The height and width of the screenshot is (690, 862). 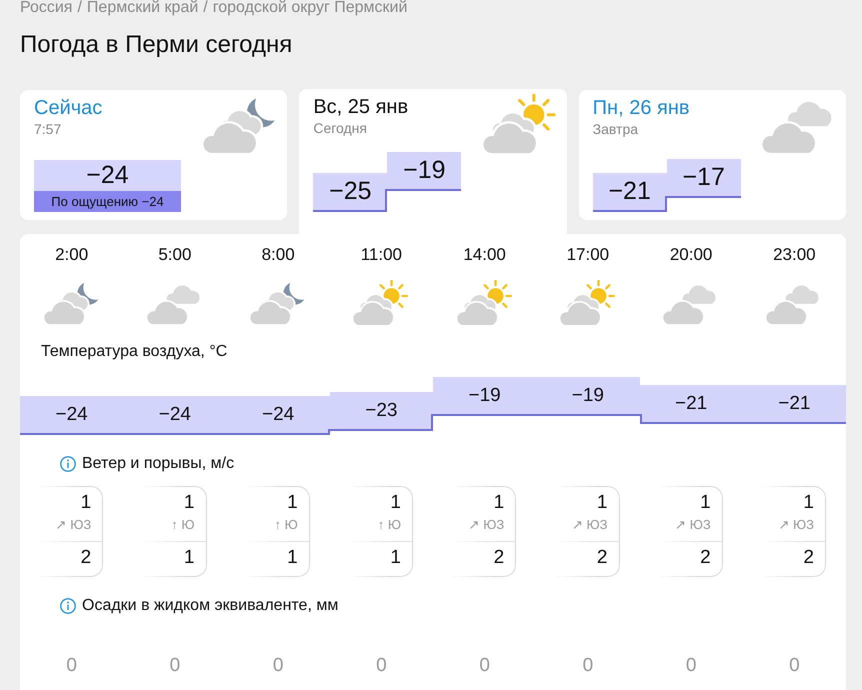 I want to click on day-heading: Пн, 26 янв, so click(x=641, y=108).